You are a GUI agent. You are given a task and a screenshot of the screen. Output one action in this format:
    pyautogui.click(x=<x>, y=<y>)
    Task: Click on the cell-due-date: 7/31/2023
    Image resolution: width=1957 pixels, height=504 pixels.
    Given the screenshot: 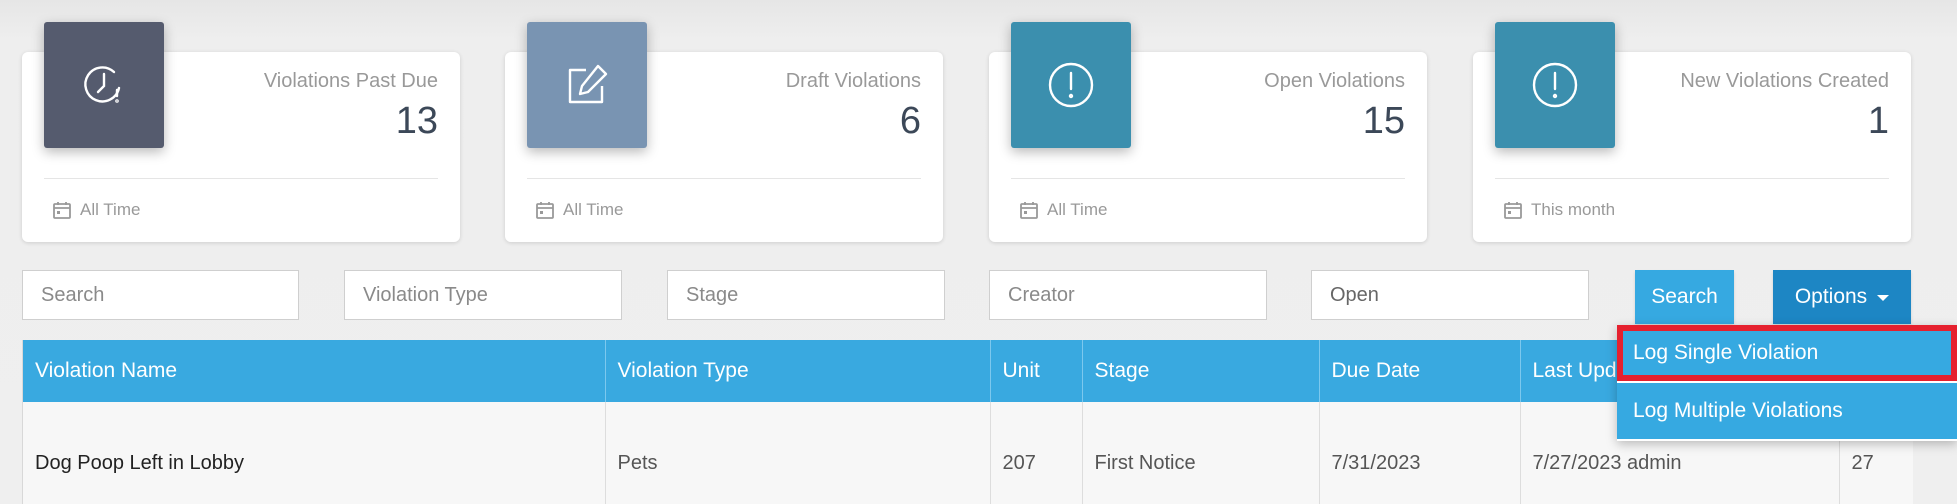 What is the action you would take?
    pyautogui.click(x=1420, y=453)
    